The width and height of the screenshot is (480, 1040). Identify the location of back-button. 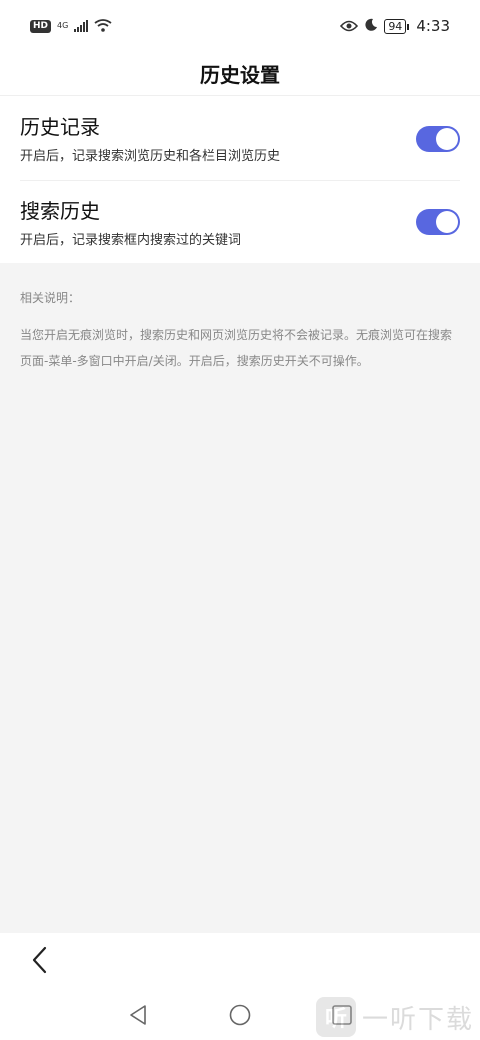
(39, 960).